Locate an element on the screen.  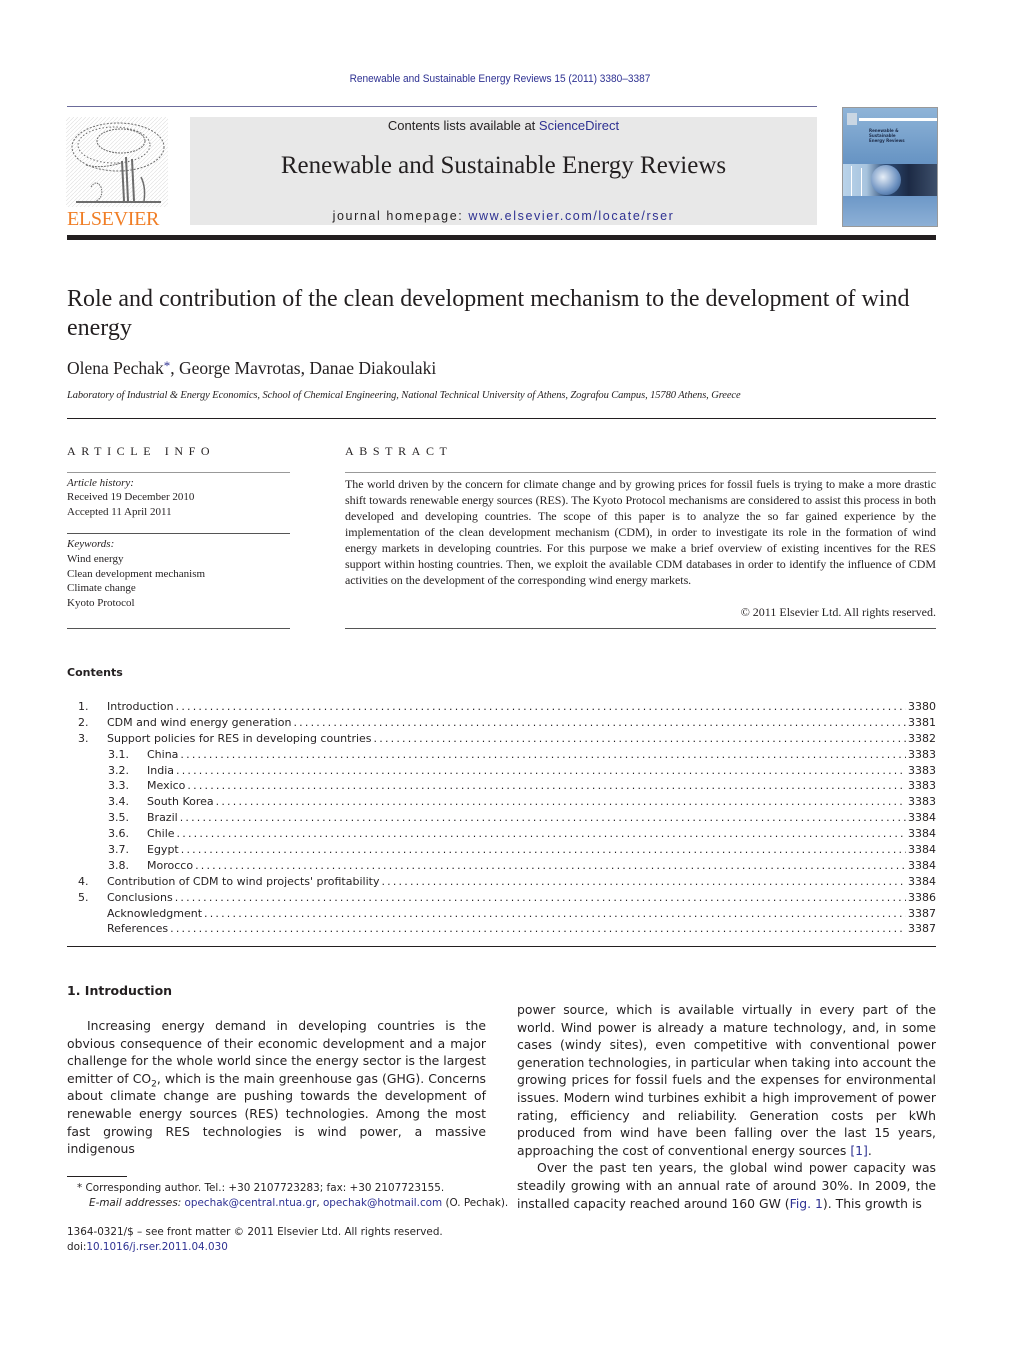
toc-label: Morocco is located at coordinates (171, 865).